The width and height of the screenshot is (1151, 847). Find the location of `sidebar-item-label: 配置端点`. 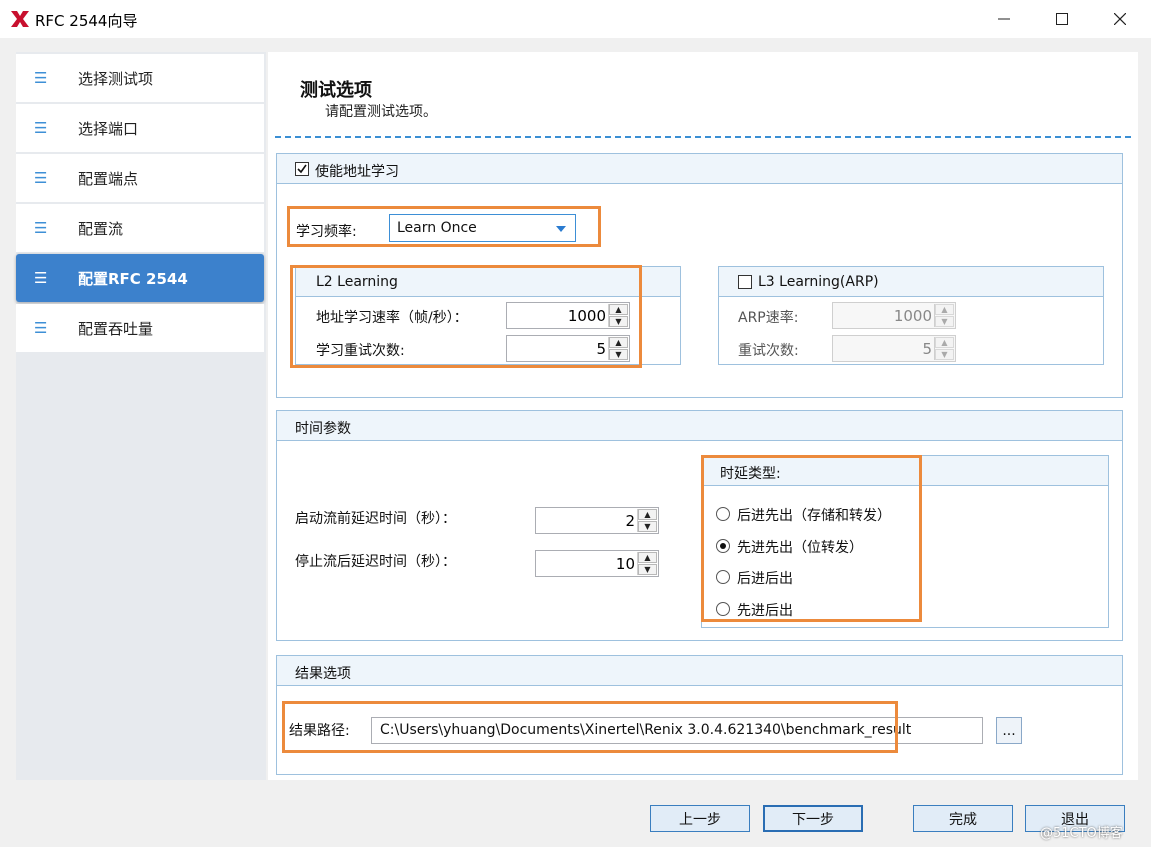

sidebar-item-label: 配置端点 is located at coordinates (108, 179).